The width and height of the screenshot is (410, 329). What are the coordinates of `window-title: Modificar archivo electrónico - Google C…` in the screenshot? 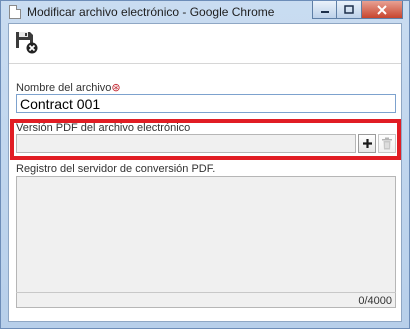 It's located at (151, 12).